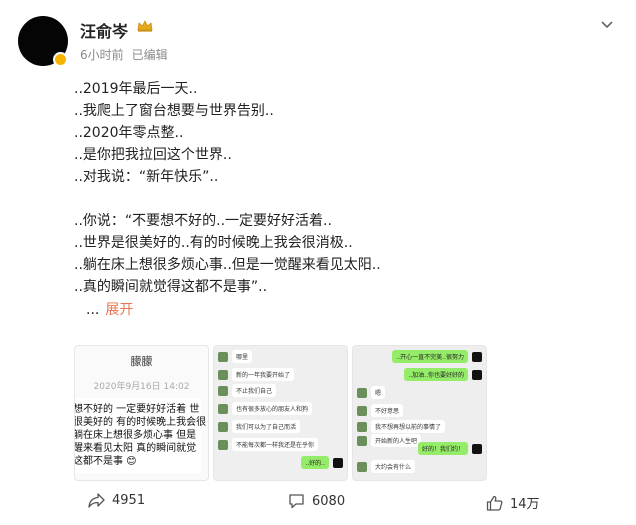 This screenshot has width=636, height=525. I want to click on chat-message-self: 好的！我们约！, so click(442, 448).